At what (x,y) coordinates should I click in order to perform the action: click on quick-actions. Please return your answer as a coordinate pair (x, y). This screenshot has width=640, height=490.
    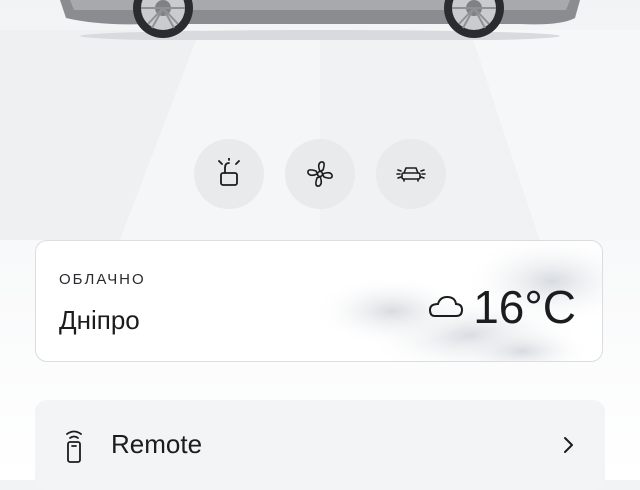
    Looking at the image, I should click on (320, 174).